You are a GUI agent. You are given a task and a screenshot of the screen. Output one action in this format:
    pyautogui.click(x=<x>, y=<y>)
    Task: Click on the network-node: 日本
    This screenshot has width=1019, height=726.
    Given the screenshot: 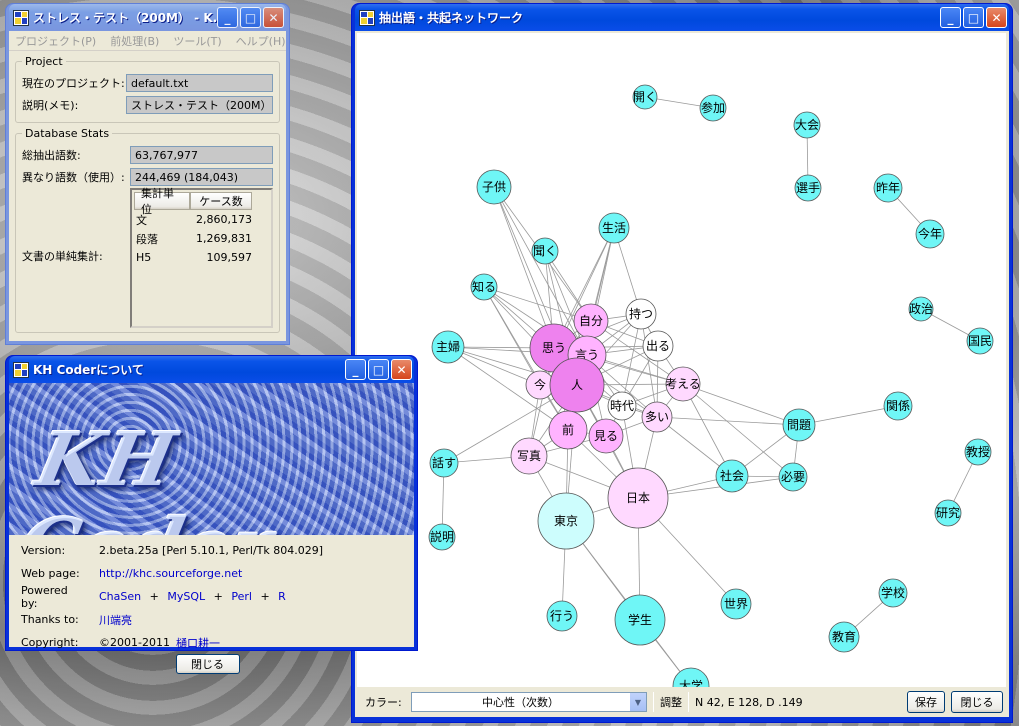 What is the action you would take?
    pyautogui.click(x=638, y=498)
    